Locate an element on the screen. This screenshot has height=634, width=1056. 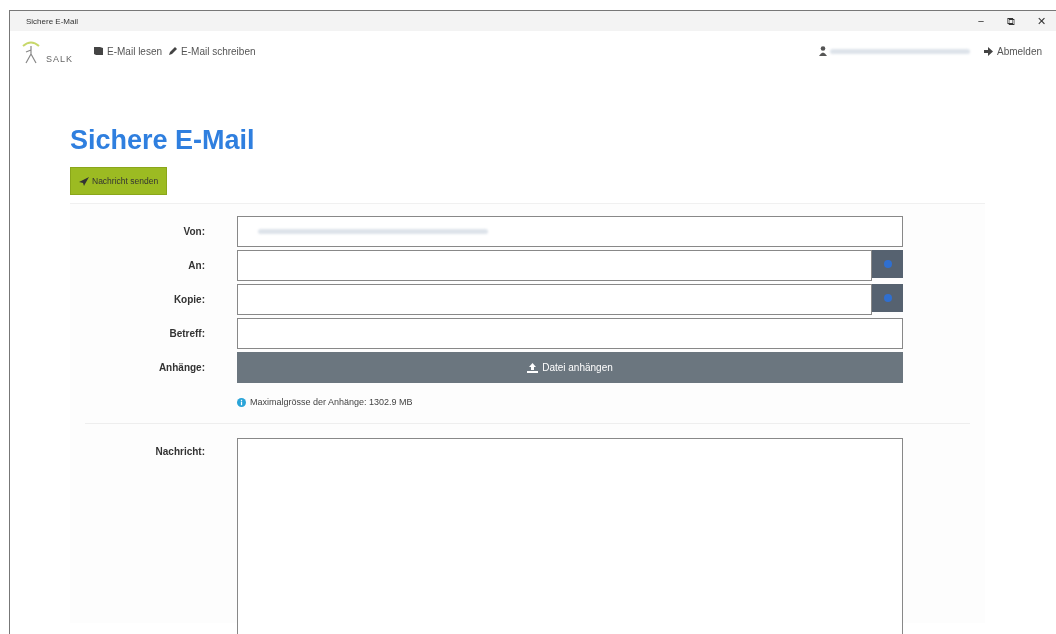
book-icon is located at coordinates (98, 51).